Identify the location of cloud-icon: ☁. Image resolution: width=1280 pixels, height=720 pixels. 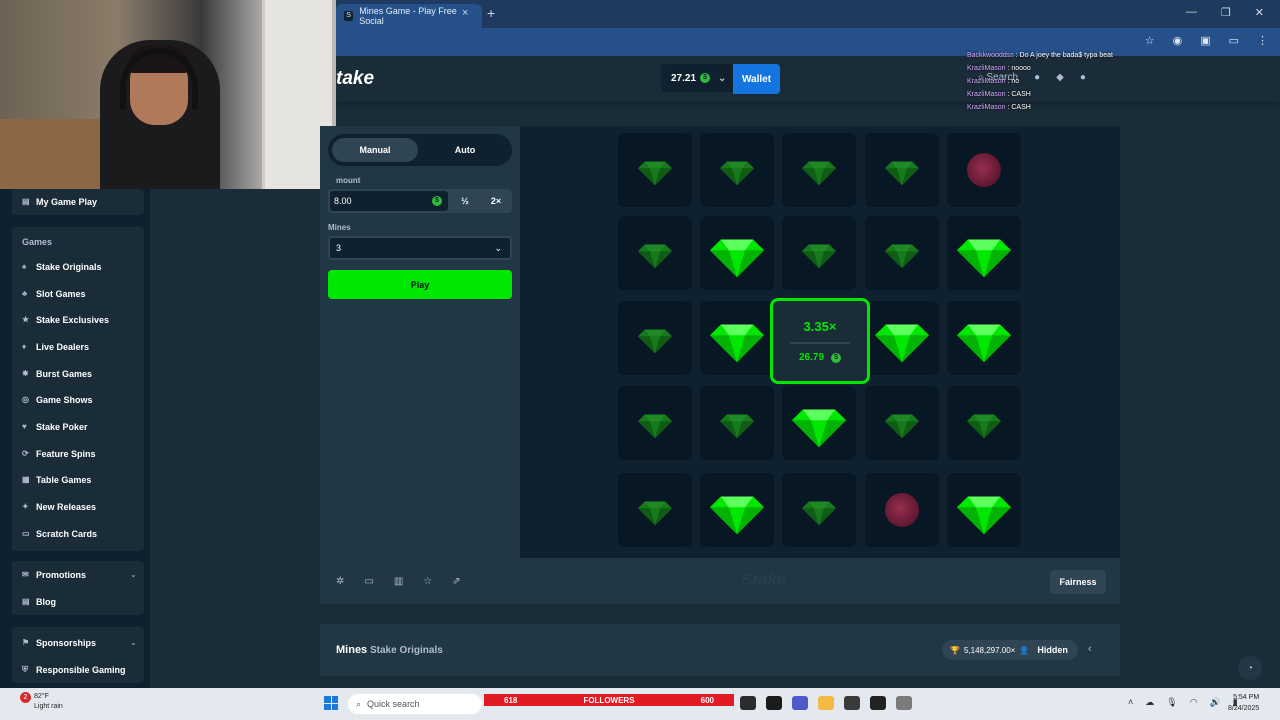
(1149, 702).